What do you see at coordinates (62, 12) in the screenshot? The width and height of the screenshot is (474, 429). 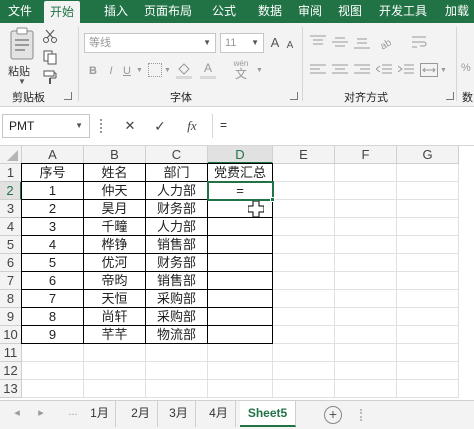 I see `ribbon-tab: 开始` at bounding box center [62, 12].